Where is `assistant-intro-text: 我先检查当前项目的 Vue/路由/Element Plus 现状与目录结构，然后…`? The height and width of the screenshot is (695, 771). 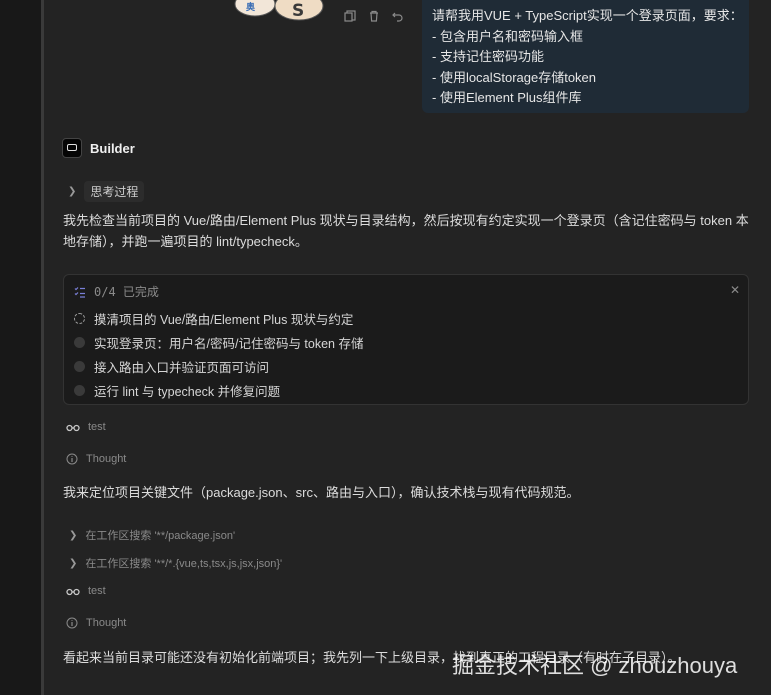 assistant-intro-text: 我先检查当前项目的 Vue/路由/Element Plus 现状与目录结构，然后… is located at coordinates (406, 231).